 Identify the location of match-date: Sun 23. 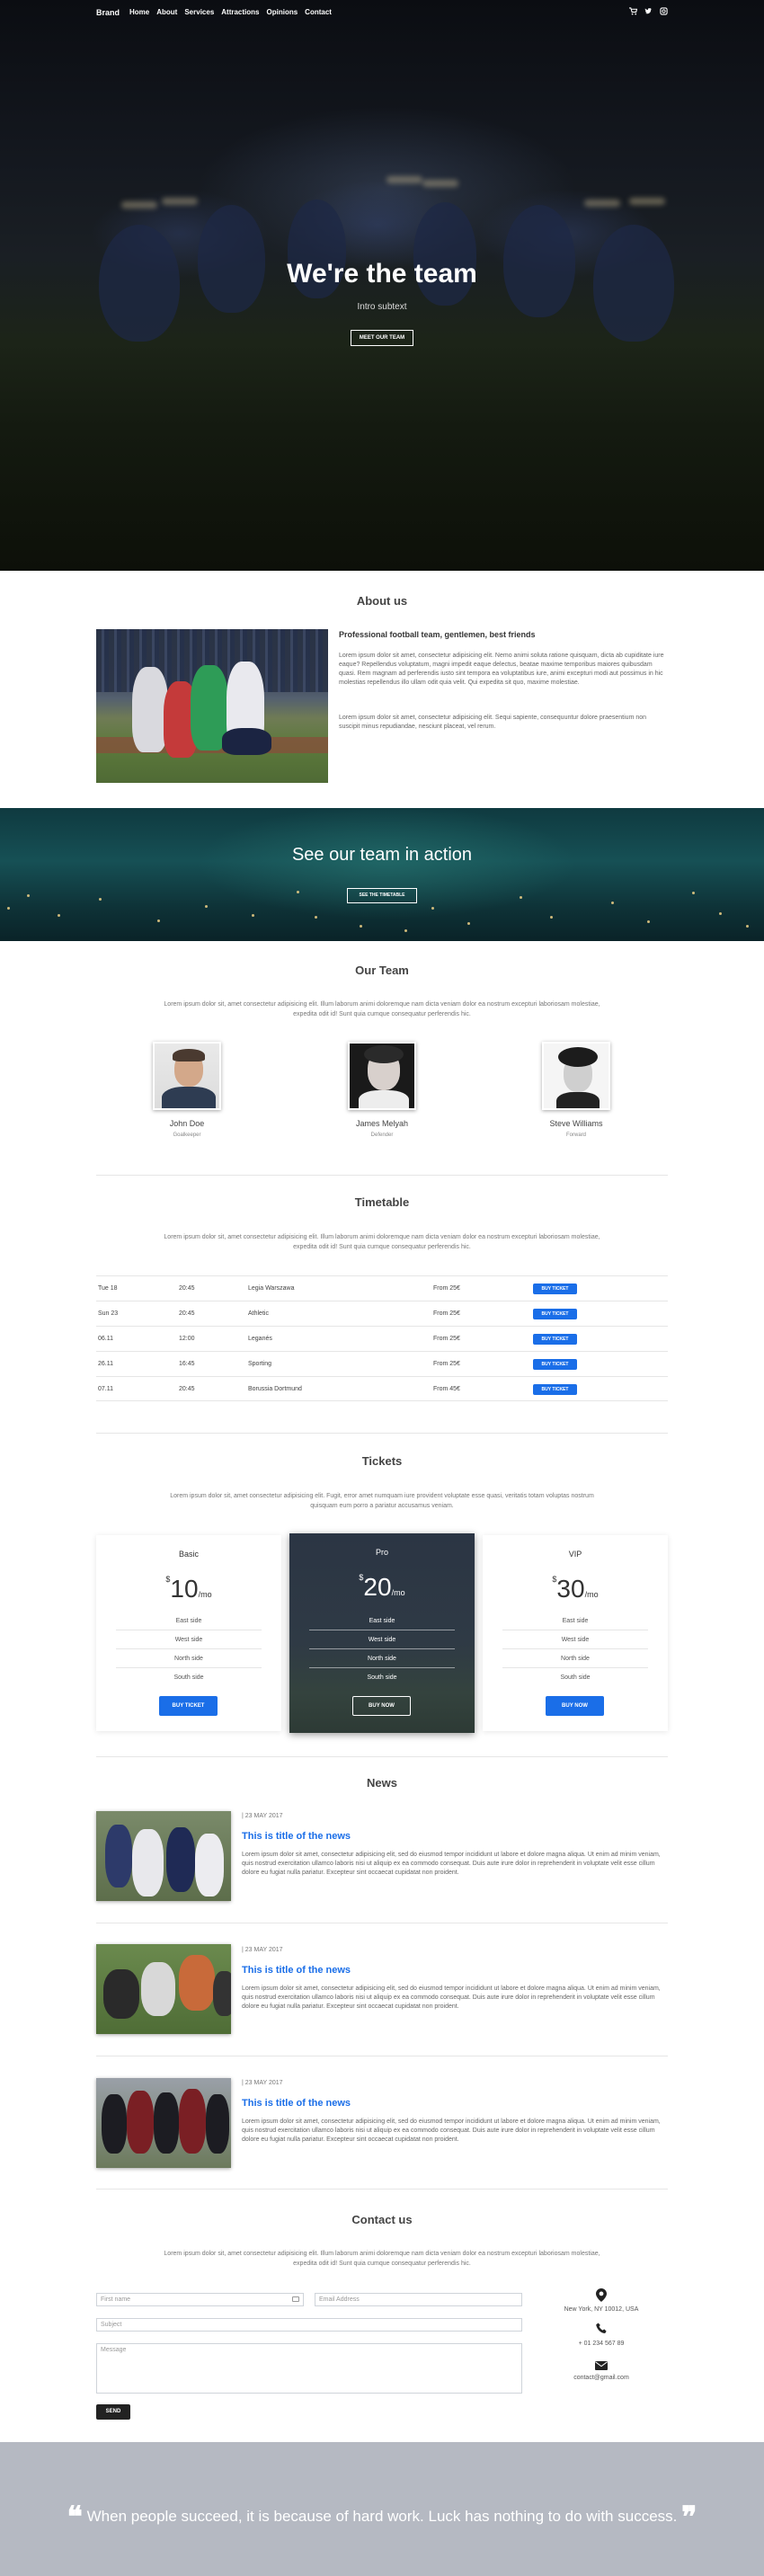
(108, 1313).